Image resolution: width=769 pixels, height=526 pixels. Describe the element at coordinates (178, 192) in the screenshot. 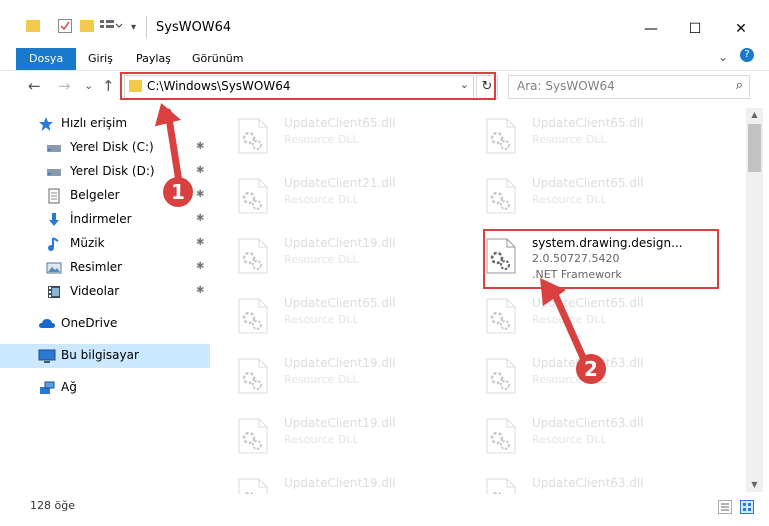

I see `annotation-badge-1: 1` at that location.